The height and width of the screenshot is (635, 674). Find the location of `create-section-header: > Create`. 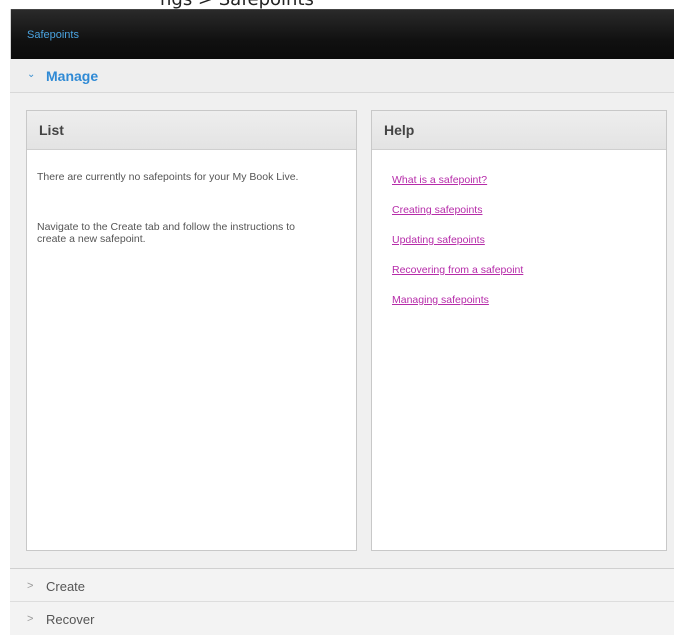

create-section-header: > Create is located at coordinates (342, 585).